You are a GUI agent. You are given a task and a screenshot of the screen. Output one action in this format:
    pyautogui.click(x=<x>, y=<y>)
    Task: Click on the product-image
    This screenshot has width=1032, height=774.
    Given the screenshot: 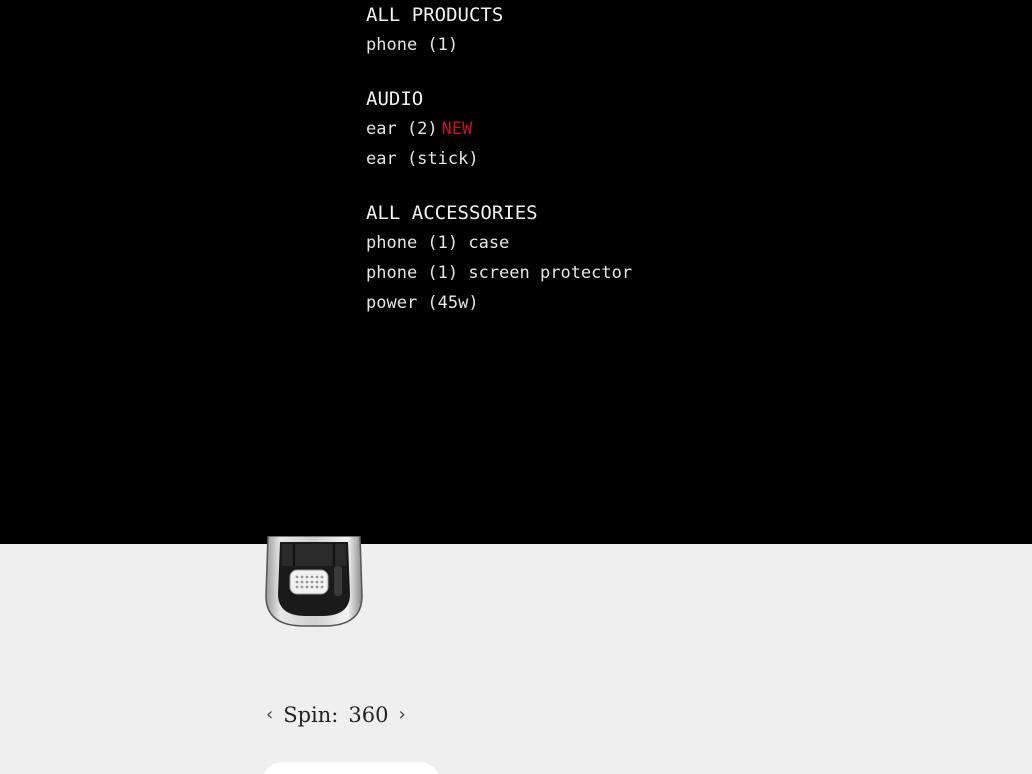 What is the action you would take?
    pyautogui.click(x=314, y=581)
    